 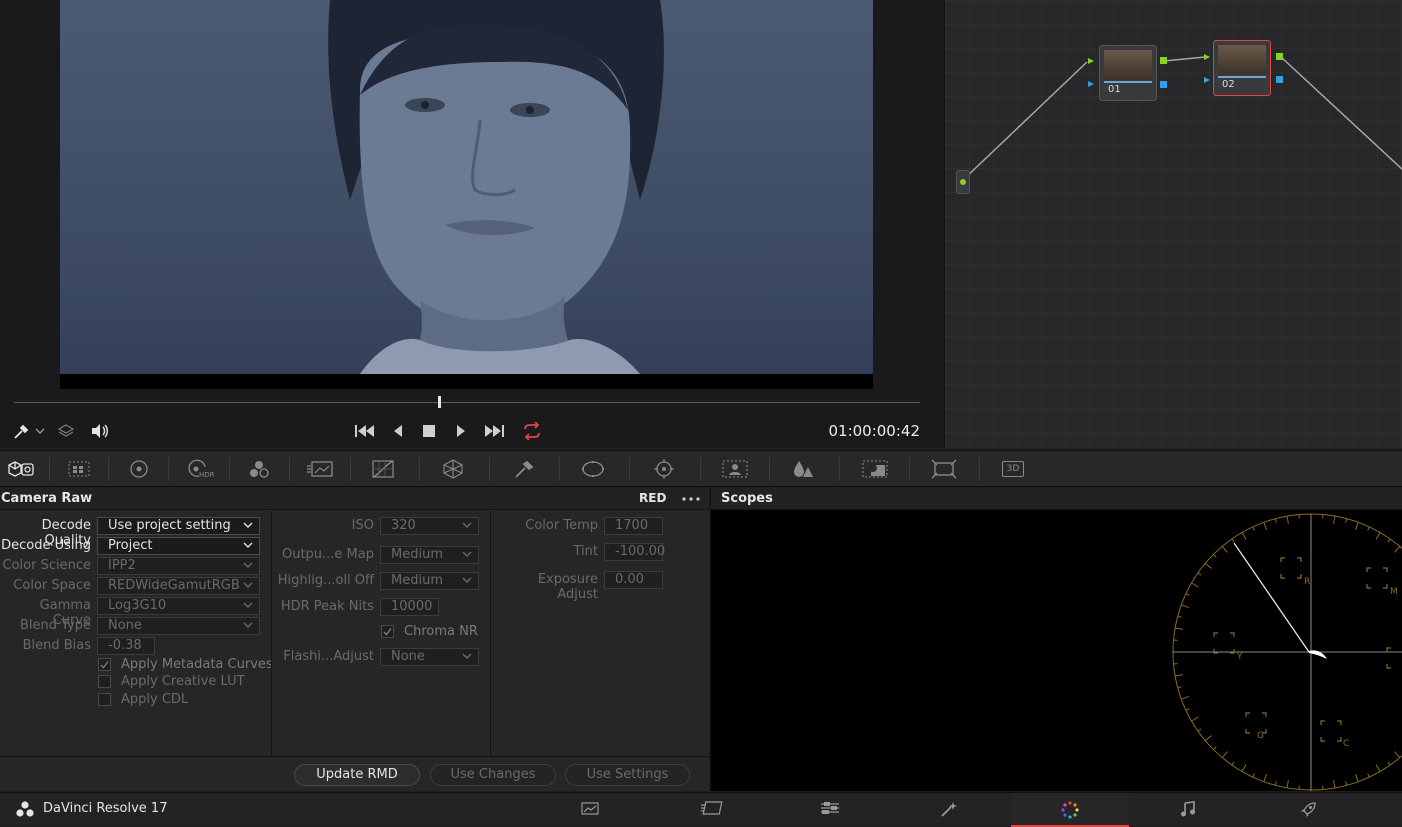 What do you see at coordinates (875, 469) in the screenshot?
I see `key-icon` at bounding box center [875, 469].